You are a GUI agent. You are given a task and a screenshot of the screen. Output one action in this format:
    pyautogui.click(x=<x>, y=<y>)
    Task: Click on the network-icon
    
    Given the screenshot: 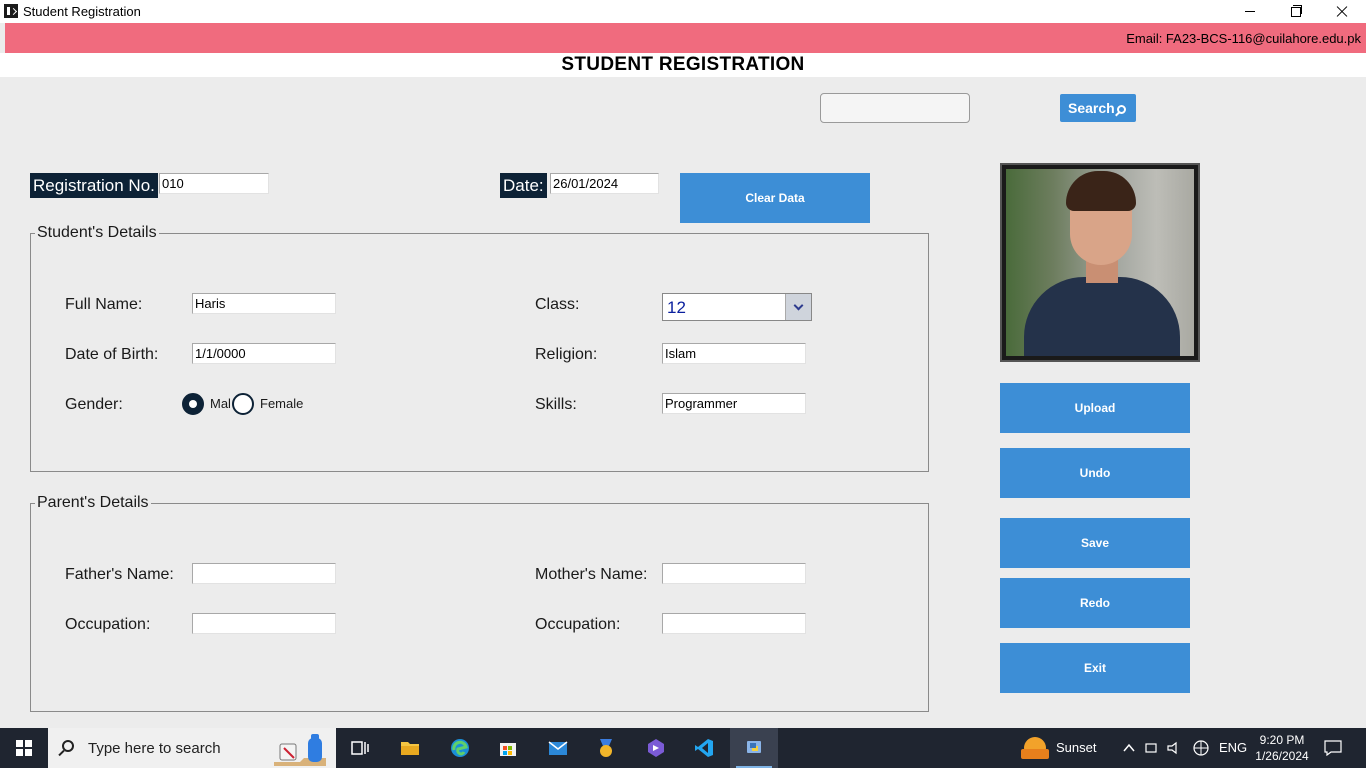 What is the action you would take?
    pyautogui.click(x=1151, y=748)
    